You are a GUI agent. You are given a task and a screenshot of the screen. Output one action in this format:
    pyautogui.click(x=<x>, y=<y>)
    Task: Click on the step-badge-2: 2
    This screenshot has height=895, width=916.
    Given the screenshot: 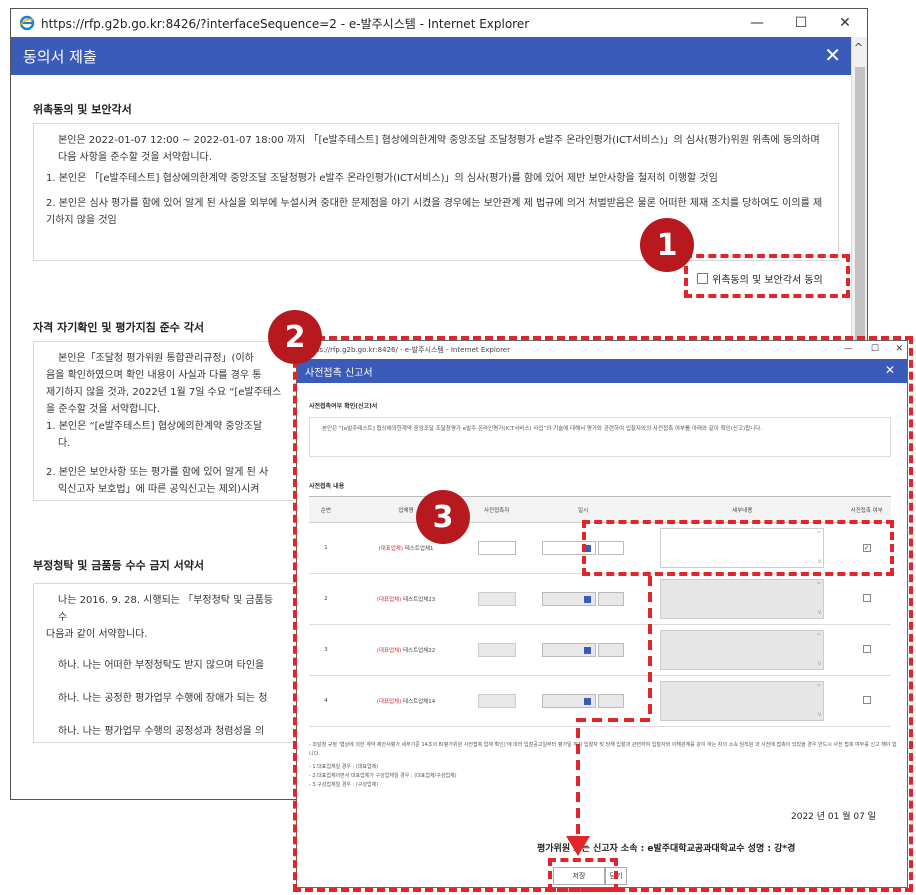 What is the action you would take?
    pyautogui.click(x=295, y=337)
    